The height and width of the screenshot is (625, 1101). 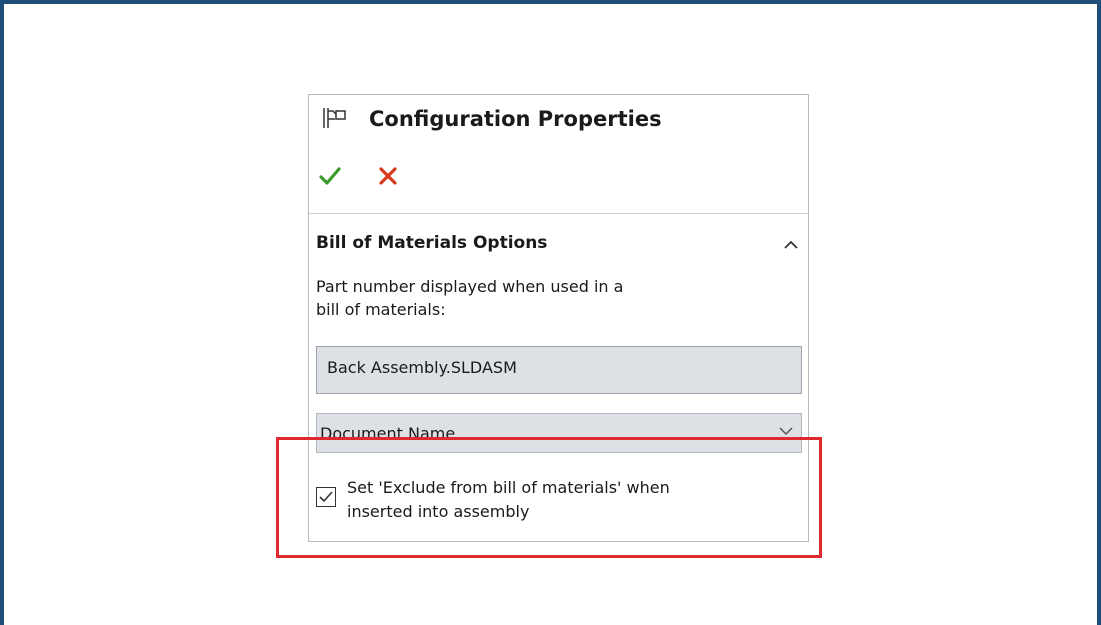 I want to click on cancel-button, so click(x=388, y=176).